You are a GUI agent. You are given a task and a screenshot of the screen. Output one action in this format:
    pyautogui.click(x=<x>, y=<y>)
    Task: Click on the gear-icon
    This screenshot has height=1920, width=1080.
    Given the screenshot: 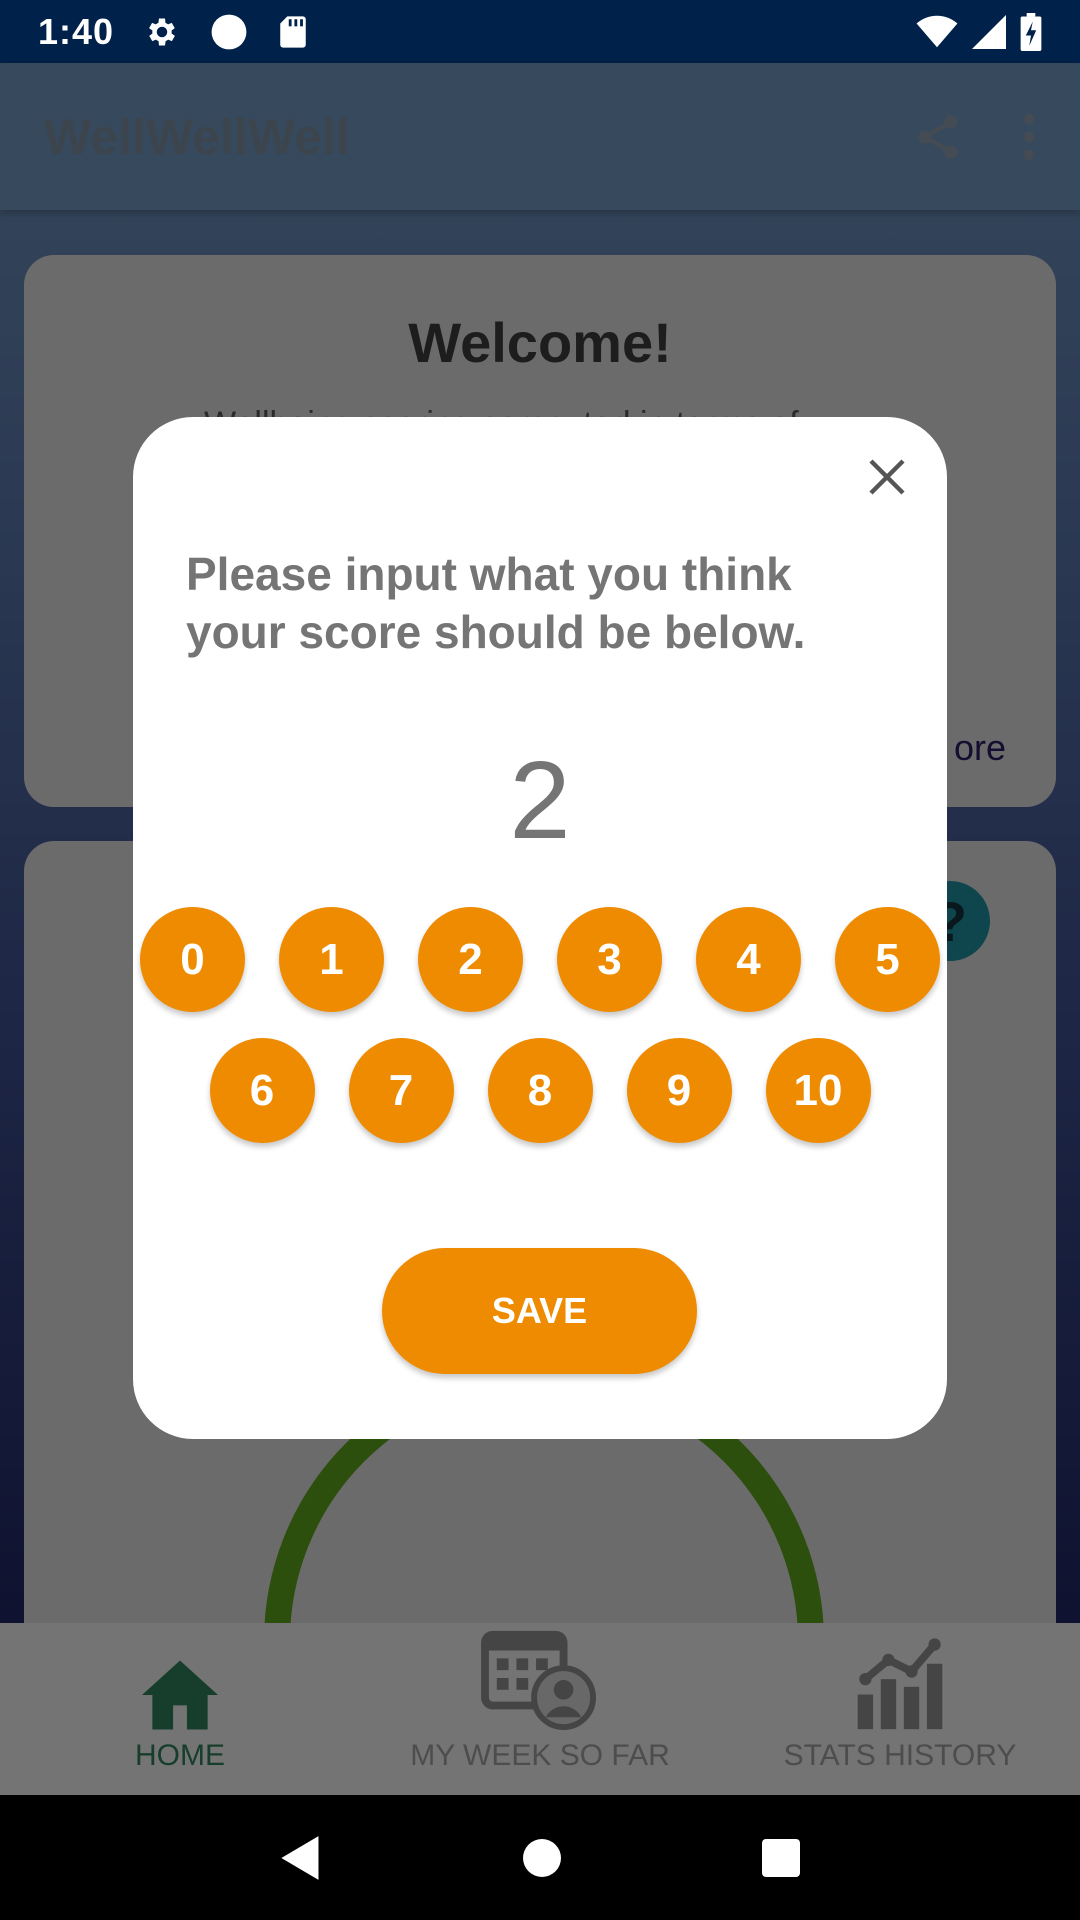 What is the action you would take?
    pyautogui.click(x=162, y=32)
    